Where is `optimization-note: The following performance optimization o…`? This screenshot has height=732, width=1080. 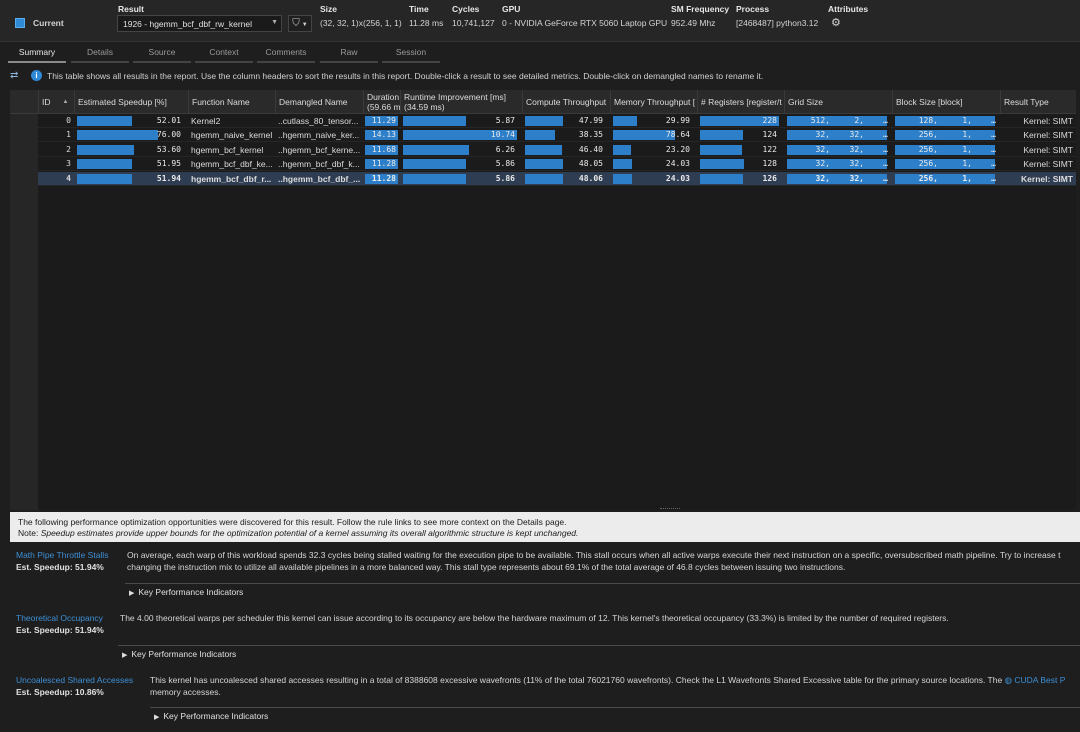
optimization-note: The following performance optimization o… is located at coordinates (545, 527).